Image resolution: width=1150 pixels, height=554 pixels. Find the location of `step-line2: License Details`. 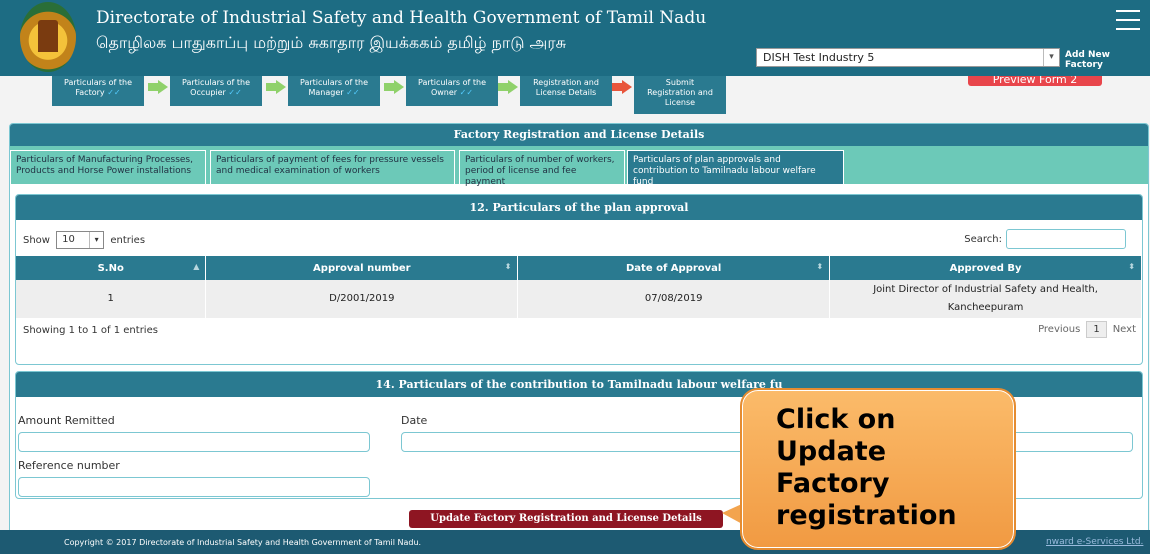

step-line2: License Details is located at coordinates (566, 92).